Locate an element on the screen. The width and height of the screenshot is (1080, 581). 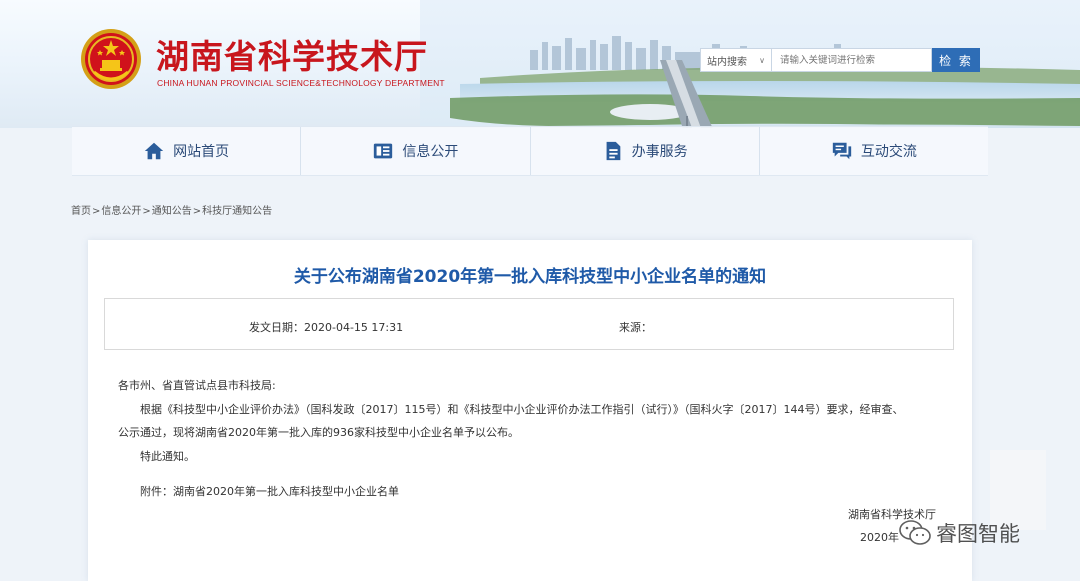
search-input is located at coordinates (852, 60).